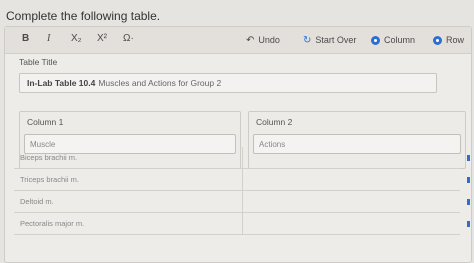 This screenshot has width=474, height=263. Describe the element at coordinates (128, 38) in the screenshot. I see `special-characters-button: Ω·` at that location.